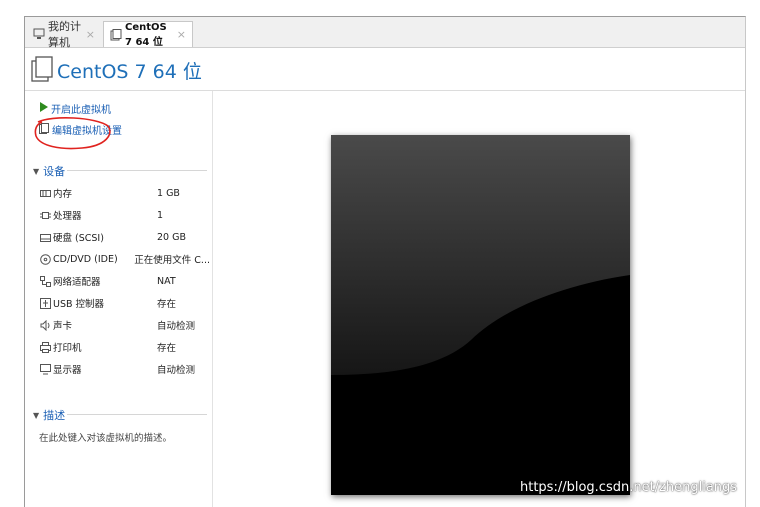 The width and height of the screenshot is (760, 507). I want to click on devices-section-header: ▼ 设备, so click(120, 171).